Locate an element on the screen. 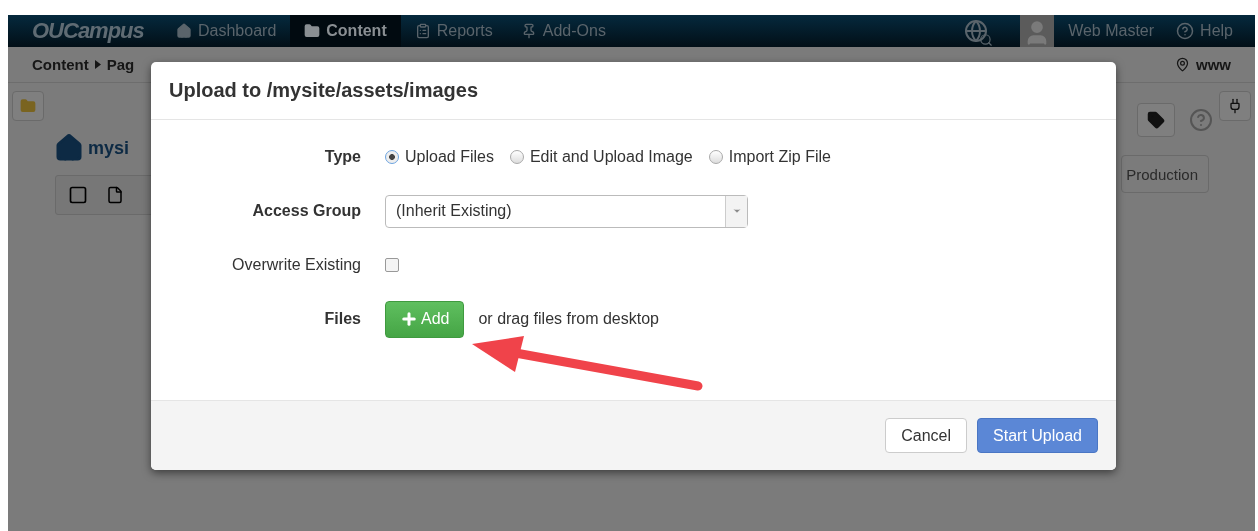 The width and height of the screenshot is (1258, 531). field-label: Overwrite Existing is located at coordinates (296, 265).